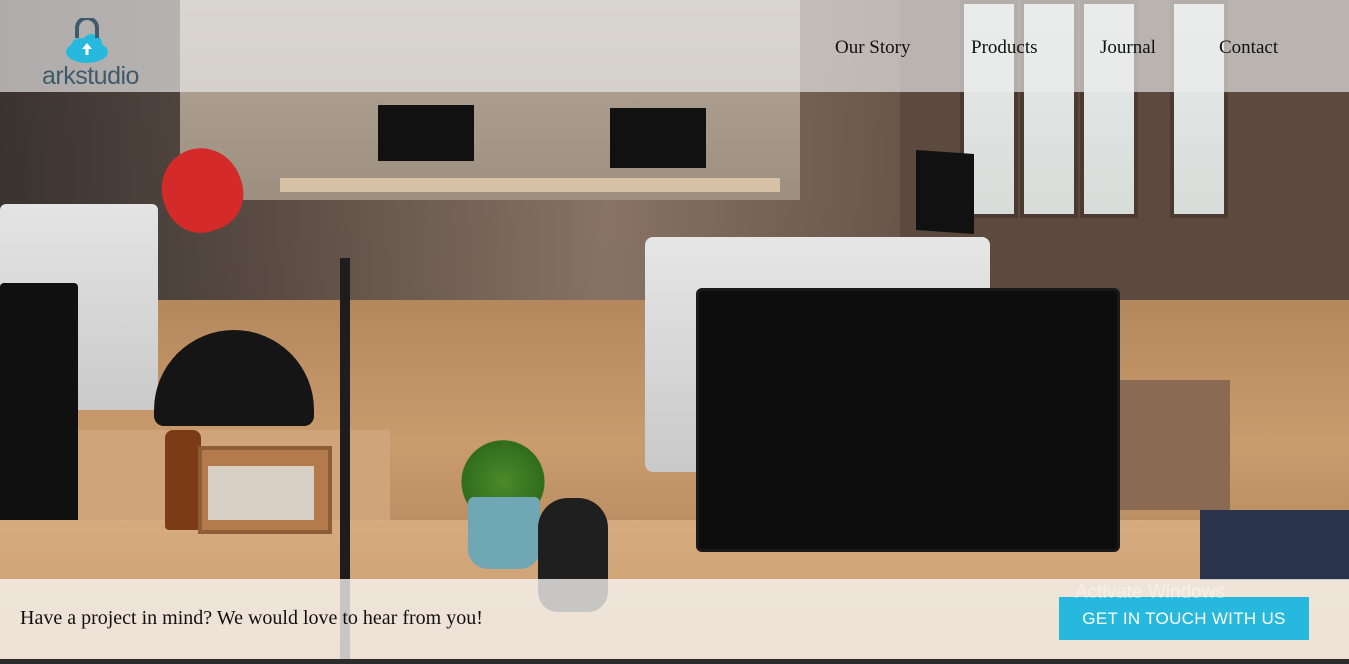  I want to click on nav-item-journal: Journal, so click(1128, 48).